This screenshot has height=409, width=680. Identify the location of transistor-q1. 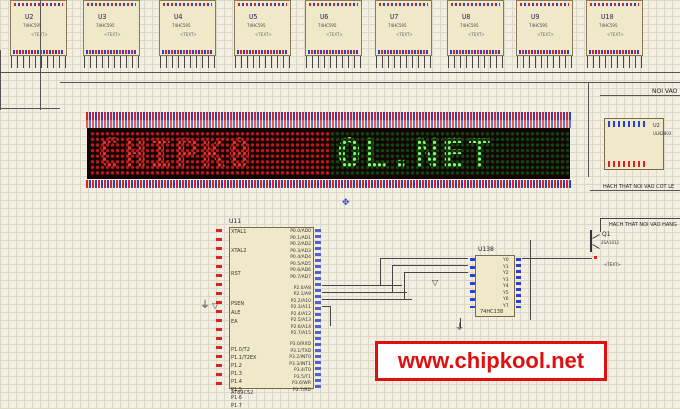
(593, 244).